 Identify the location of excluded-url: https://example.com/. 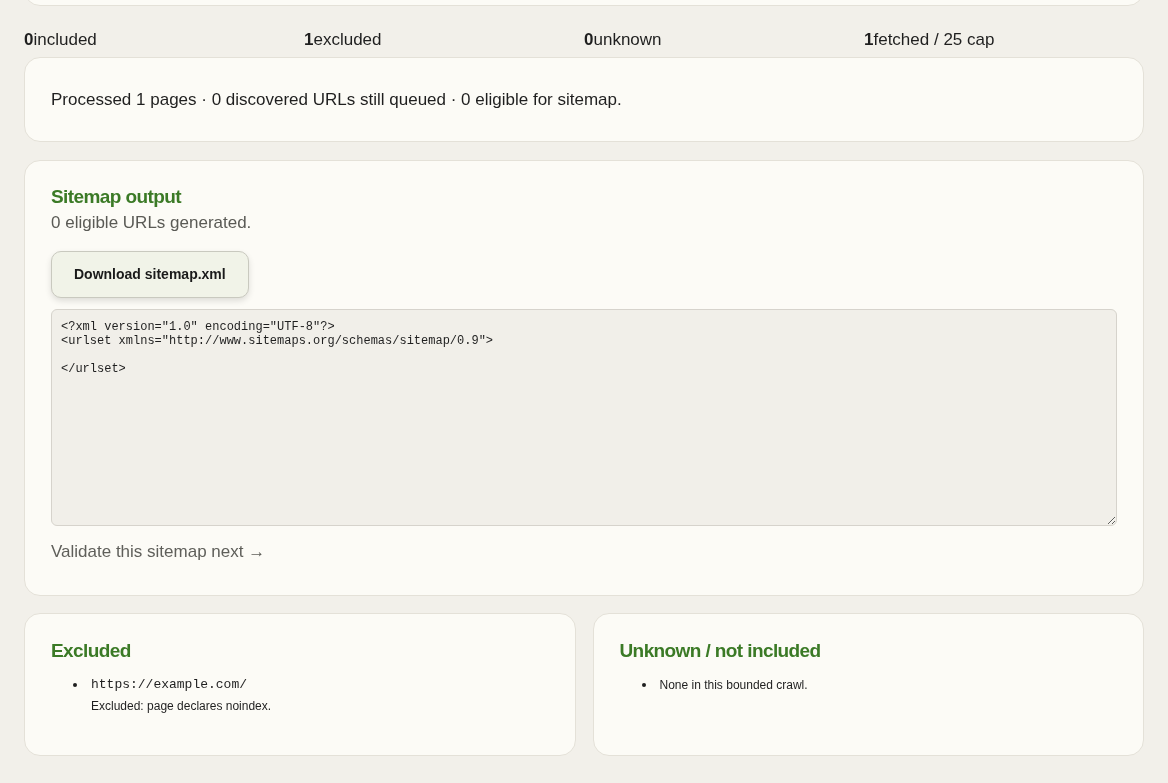
(170, 685).